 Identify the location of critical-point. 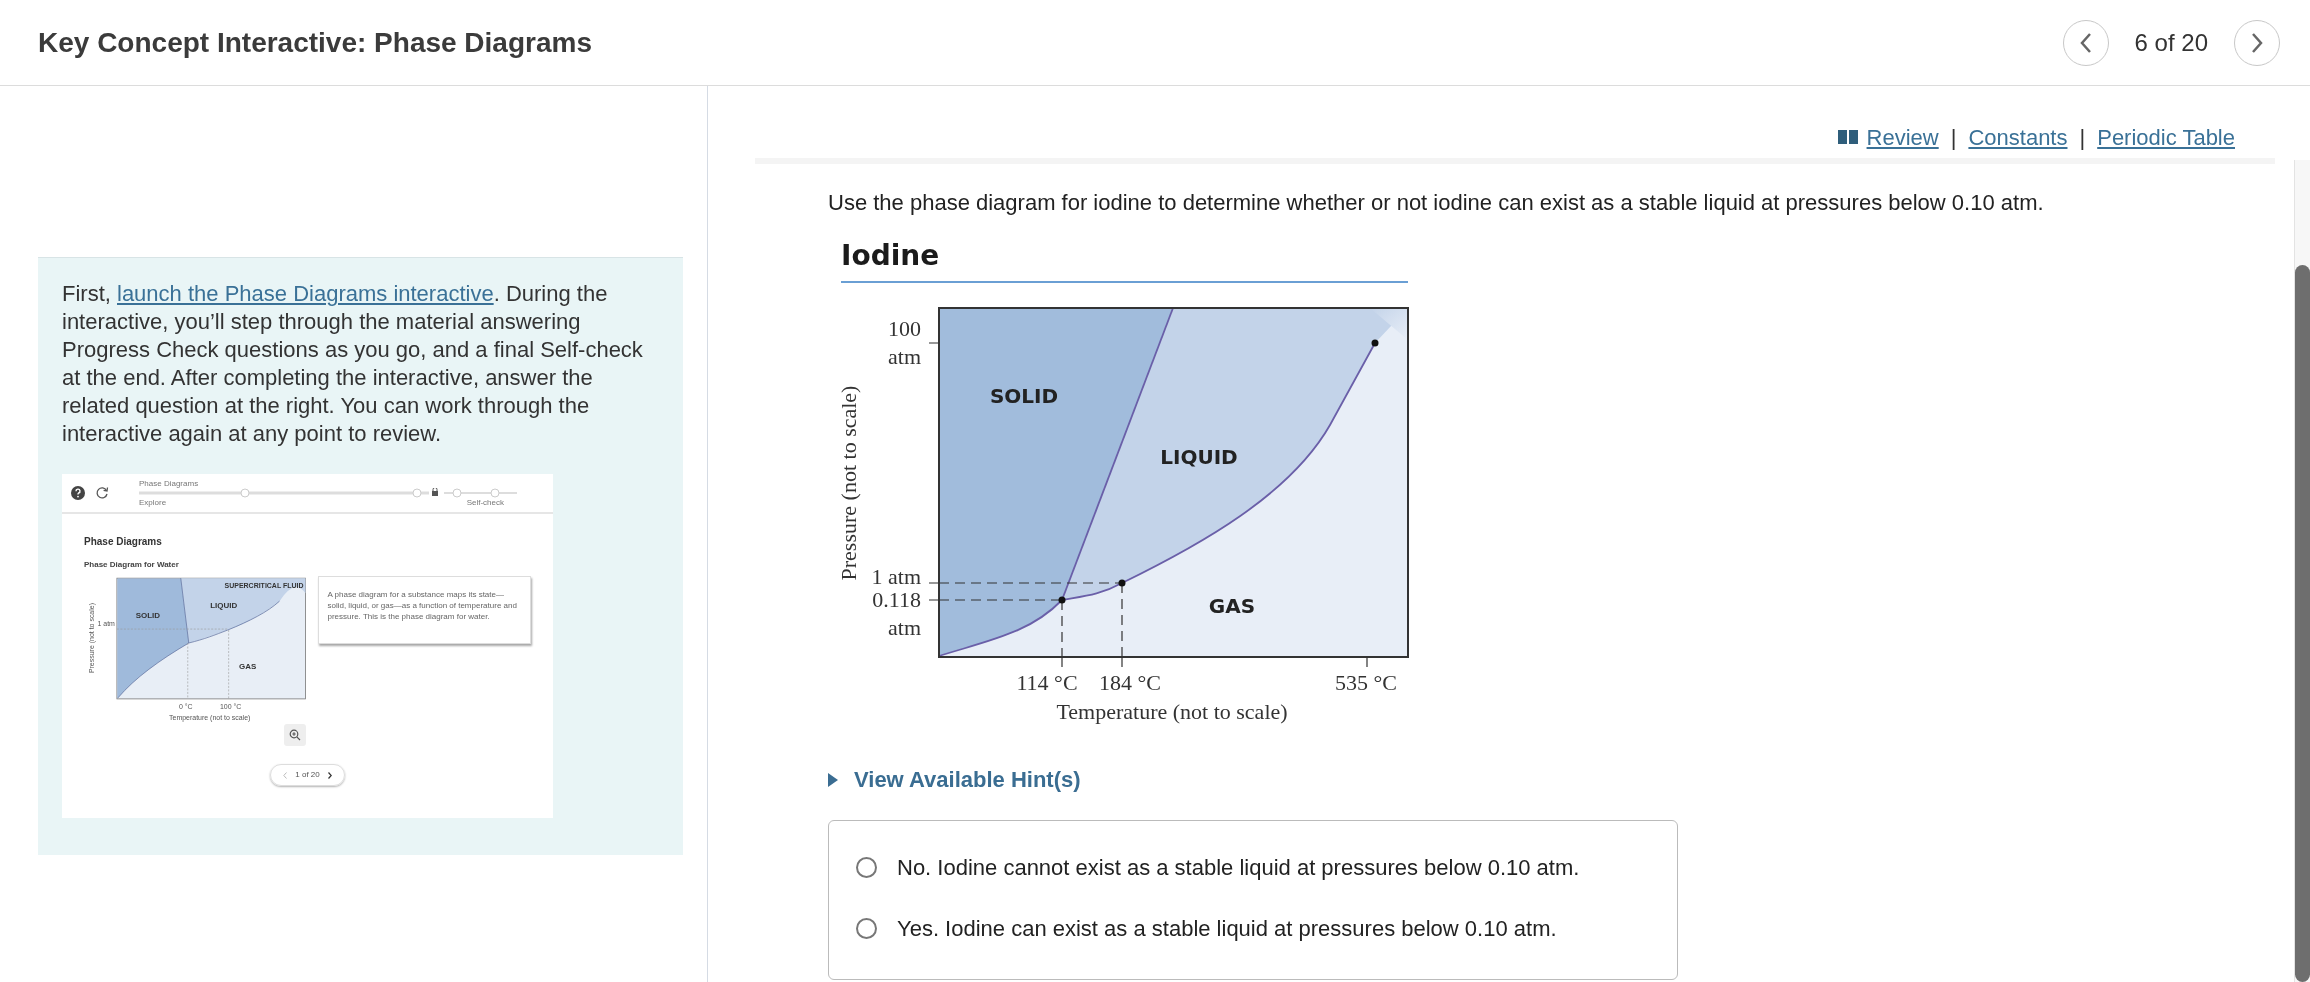
(1375, 343).